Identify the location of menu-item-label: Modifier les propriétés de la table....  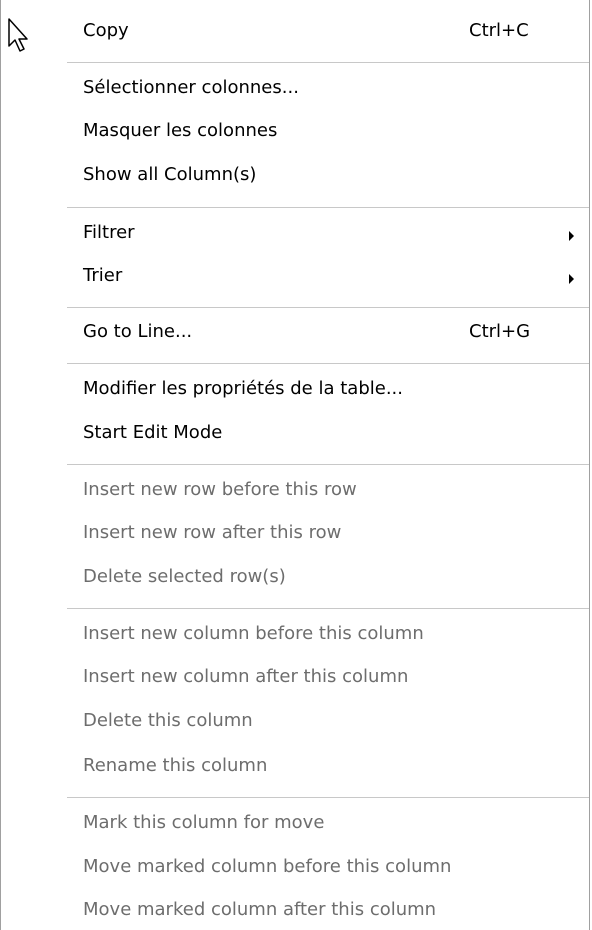
(243, 388).